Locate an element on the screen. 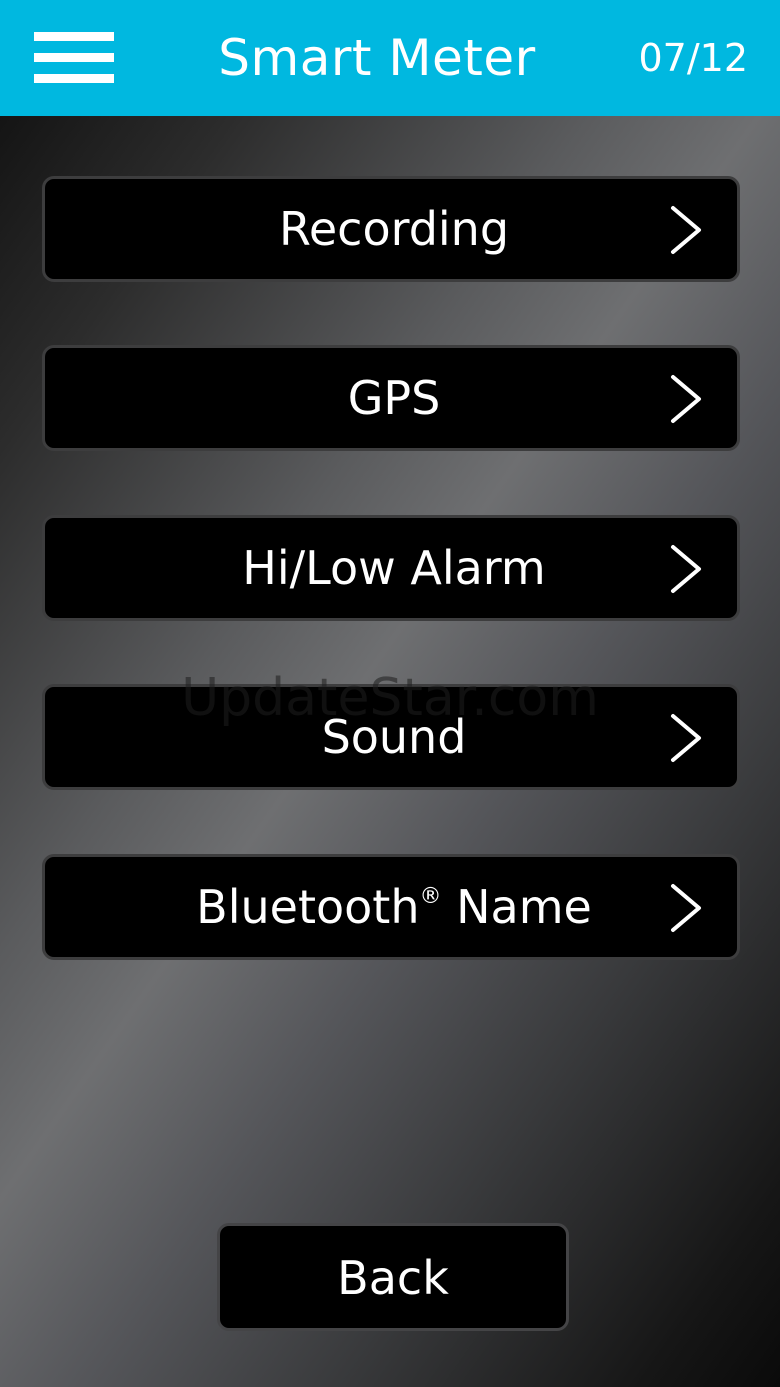 This screenshot has width=780, height=1387. back-label: Back is located at coordinates (393, 1278).